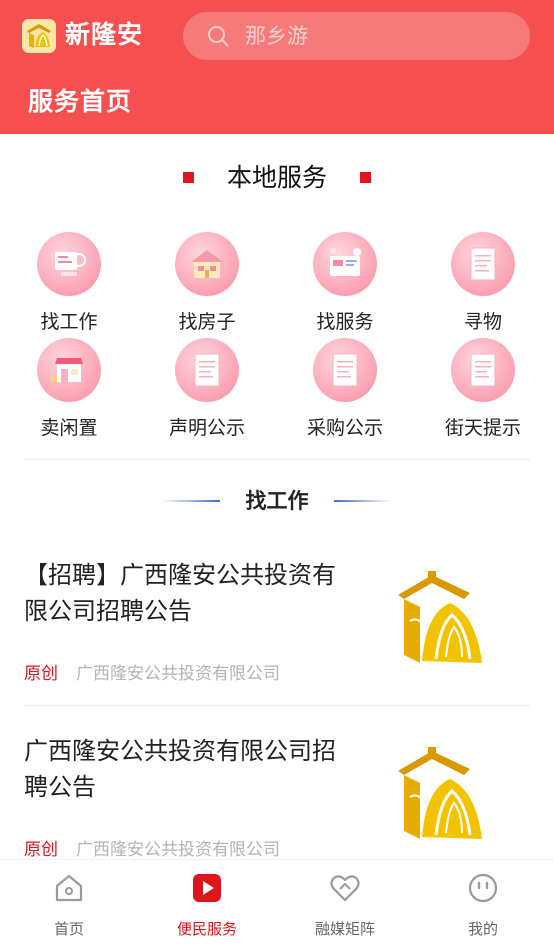 This screenshot has height=949, width=554. I want to click on top-header: 新隆安 那乡游 服务首页, so click(277, 67).